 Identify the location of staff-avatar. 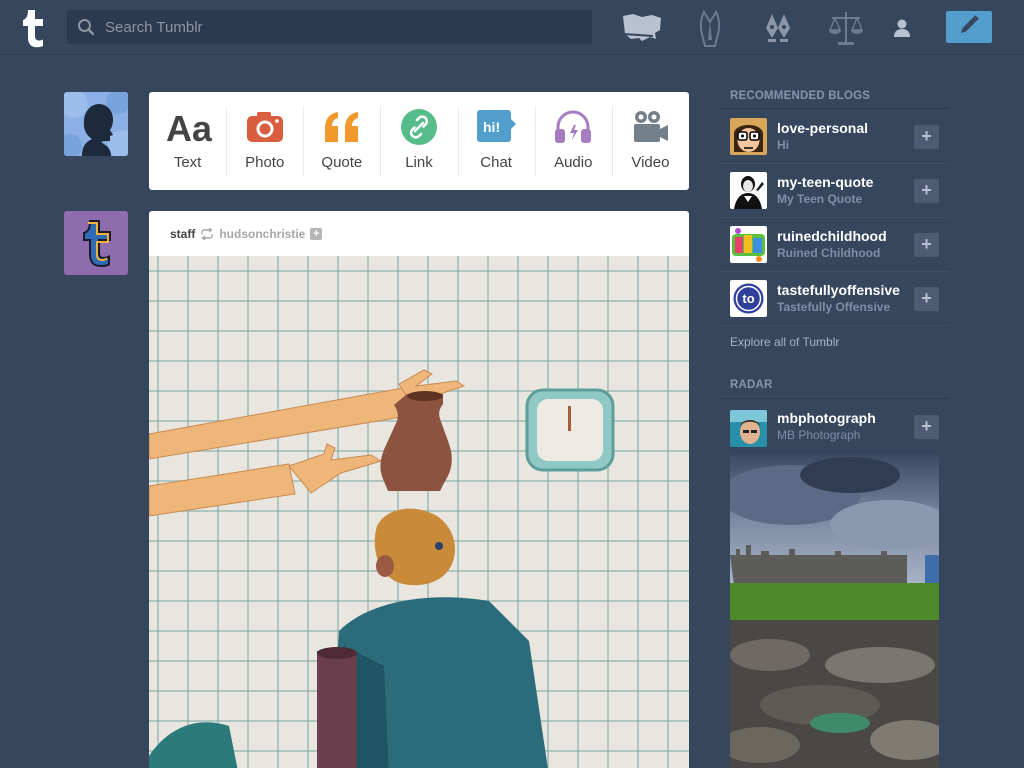
(96, 243).